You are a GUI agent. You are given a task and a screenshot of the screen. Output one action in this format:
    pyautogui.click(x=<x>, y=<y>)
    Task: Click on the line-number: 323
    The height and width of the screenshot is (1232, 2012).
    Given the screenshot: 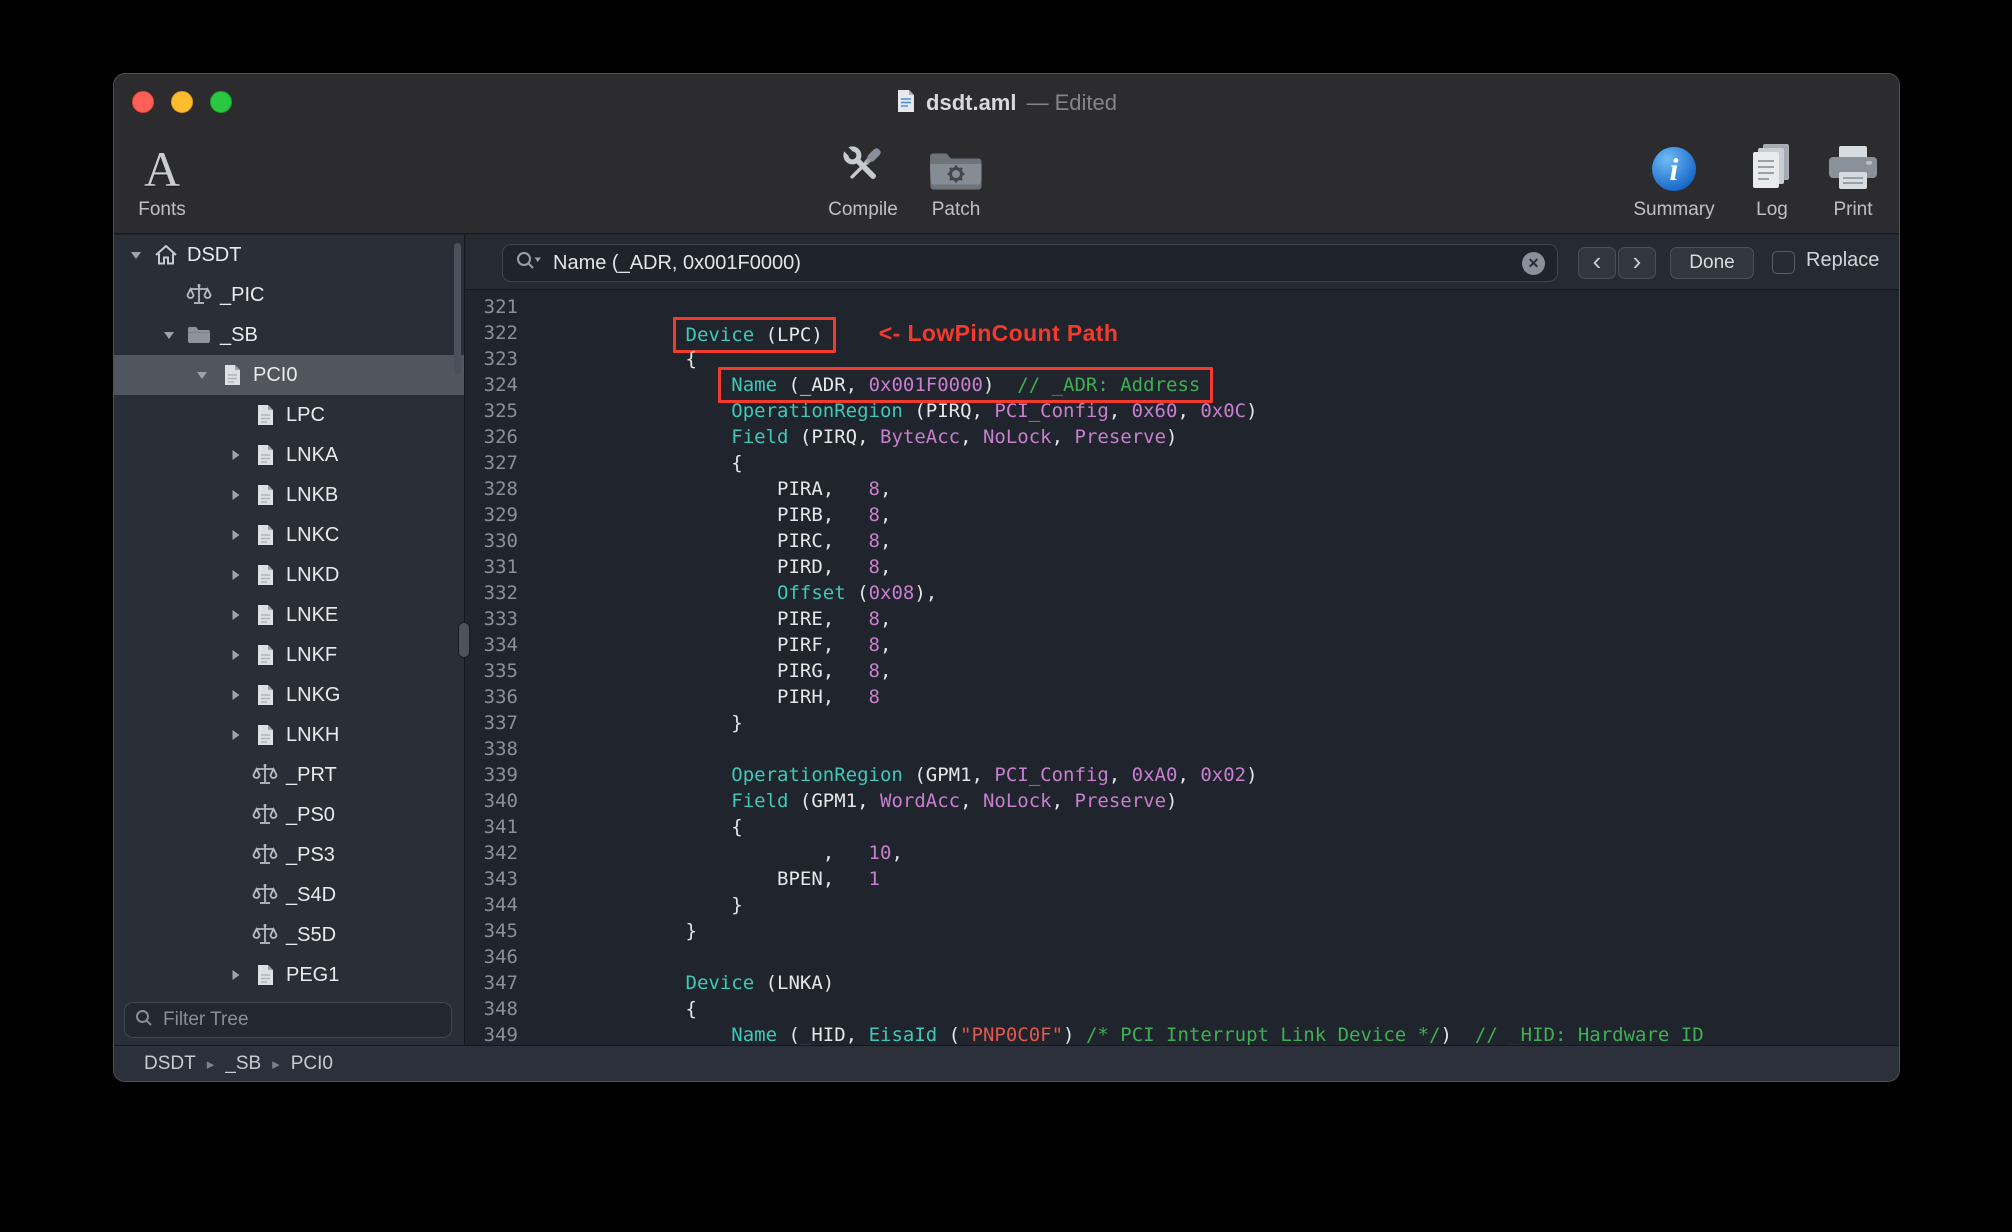 What is the action you would take?
    pyautogui.click(x=500, y=359)
    